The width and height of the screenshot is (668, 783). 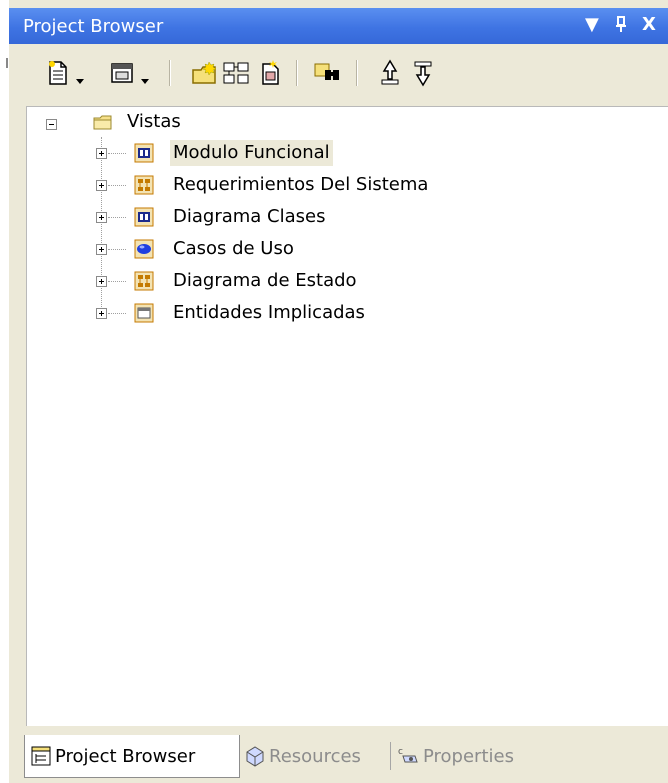 What do you see at coordinates (236, 73) in the screenshot?
I see `new-hierarchy-icon` at bounding box center [236, 73].